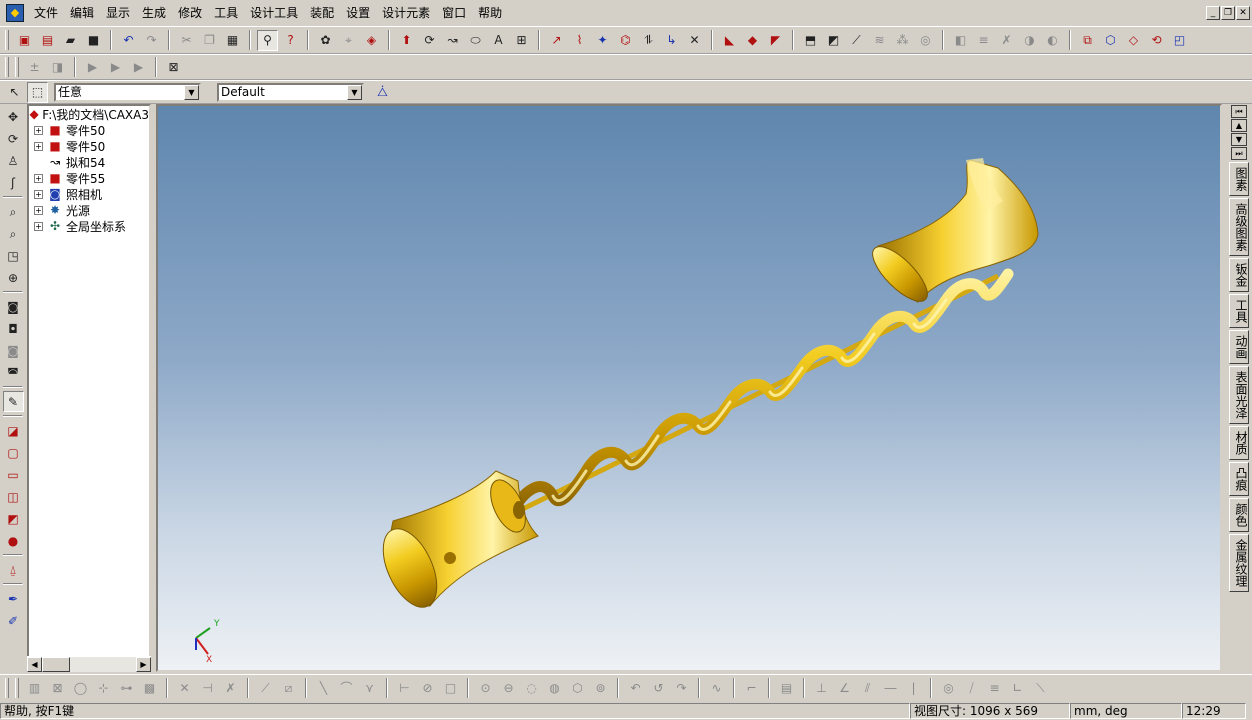  What do you see at coordinates (1017, 687) in the screenshot?
I see `sketch-perpendicular-icon: ∟` at bounding box center [1017, 687].